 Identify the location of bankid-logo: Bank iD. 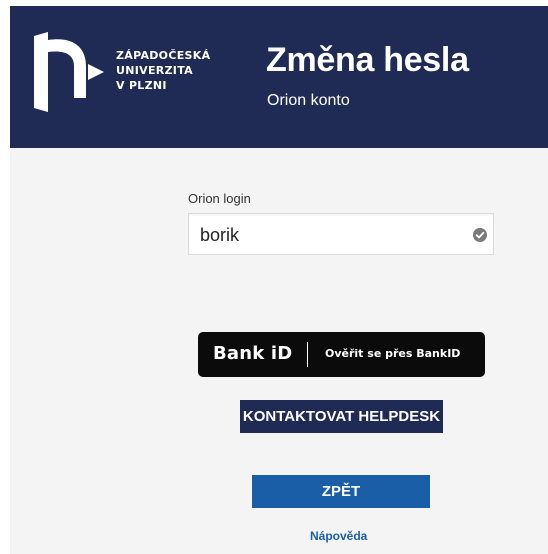
(253, 353).